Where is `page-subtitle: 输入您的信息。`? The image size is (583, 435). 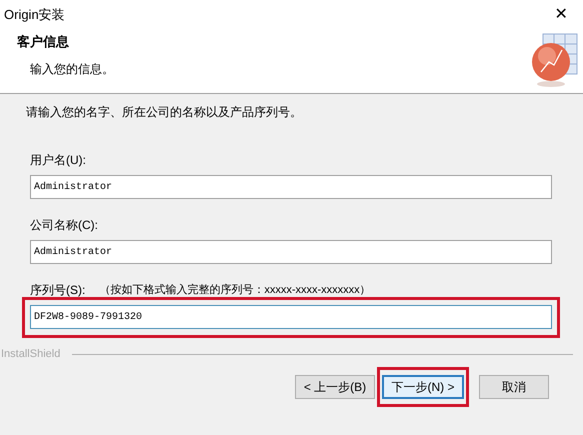
page-subtitle: 输入您的信息。 is located at coordinates (71, 69).